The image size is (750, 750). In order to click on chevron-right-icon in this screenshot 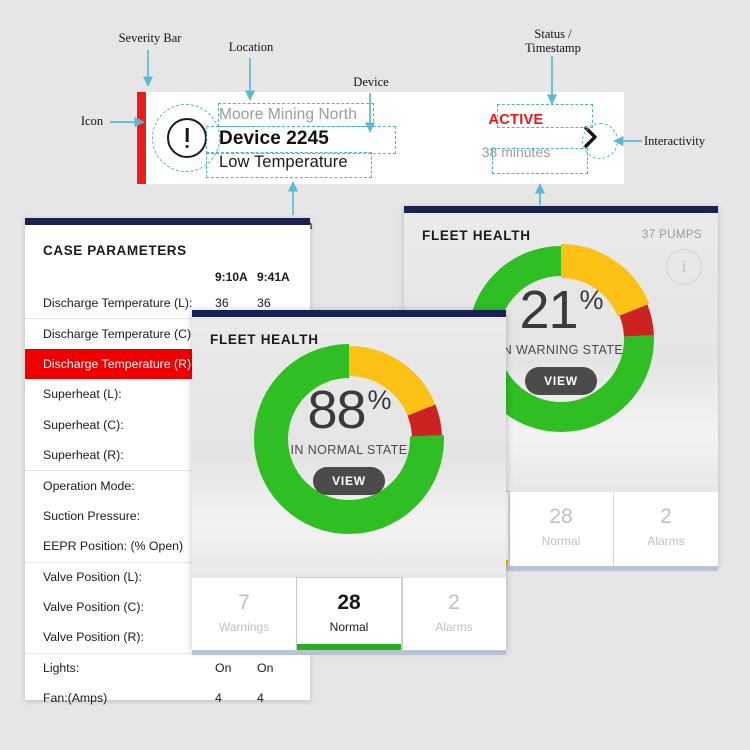, I will do `click(591, 137)`.